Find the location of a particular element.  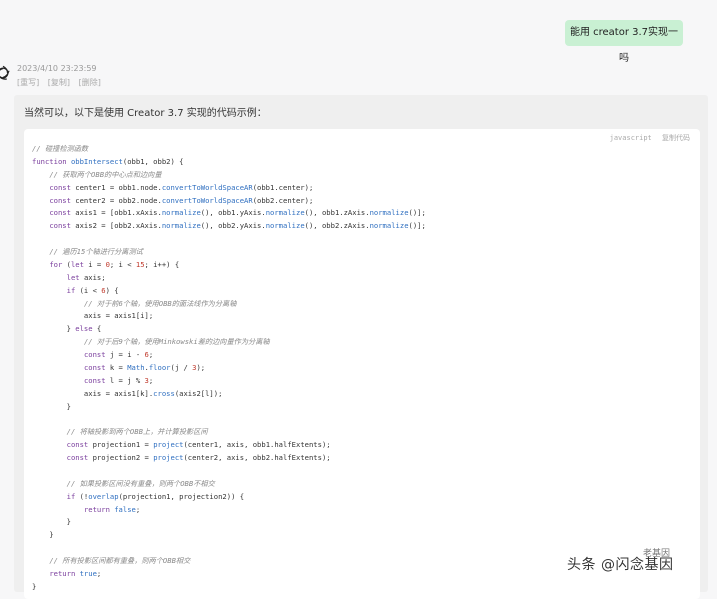

code-token: (), obb2.yAxis. is located at coordinates (233, 226).